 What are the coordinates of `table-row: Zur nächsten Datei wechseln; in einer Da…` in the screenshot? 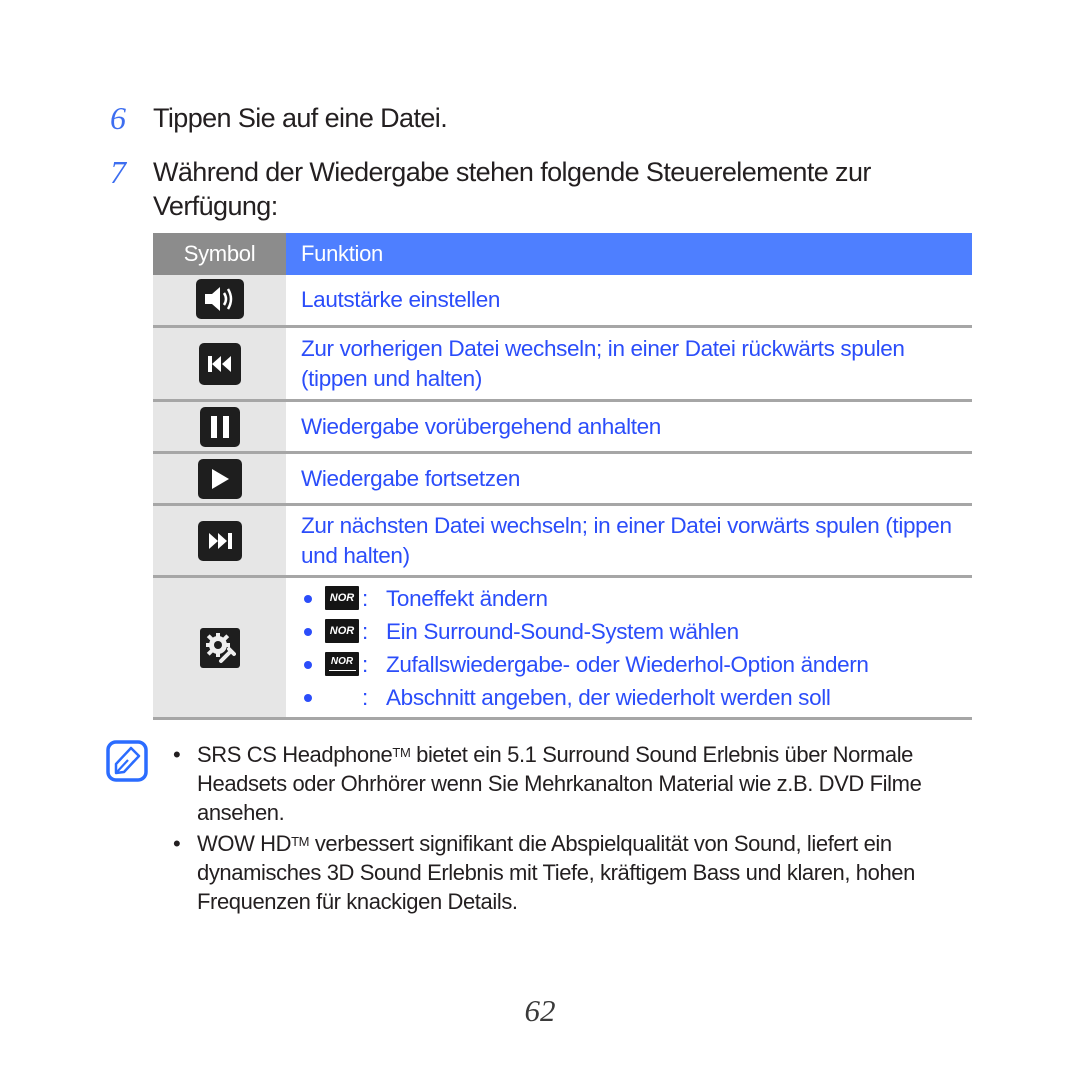 It's located at (562, 542).